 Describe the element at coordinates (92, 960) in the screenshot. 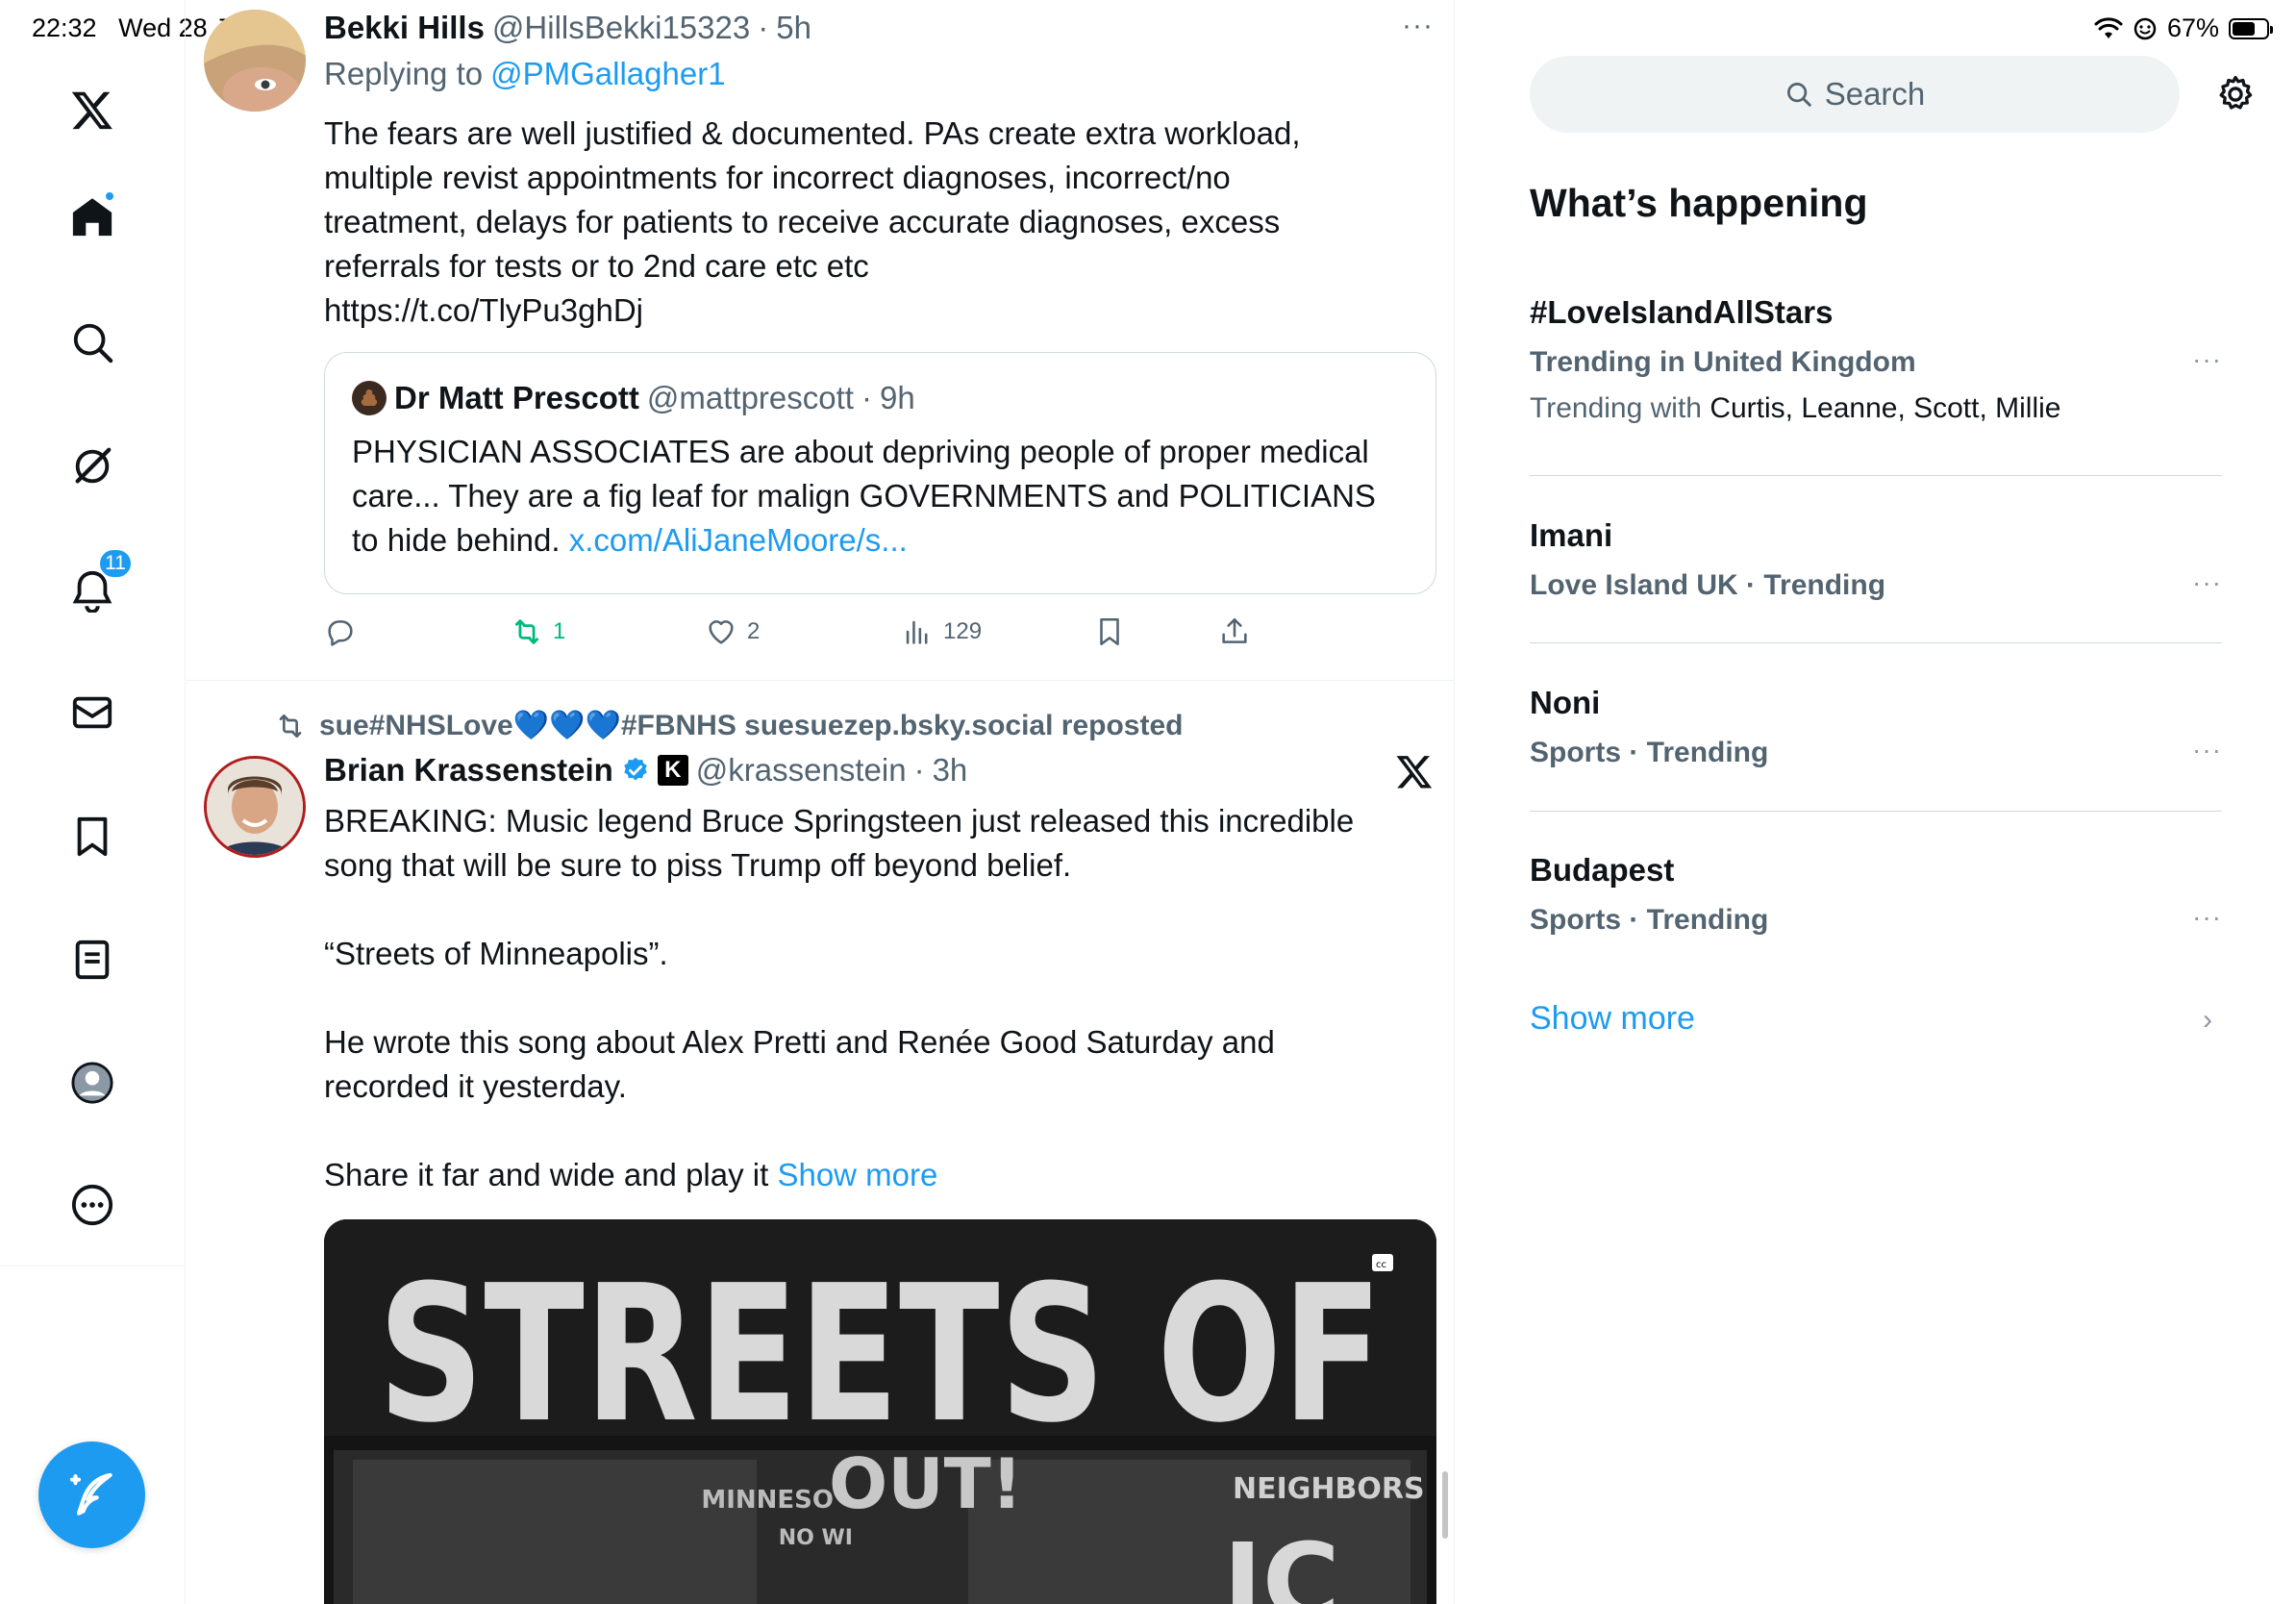

I see `lists-icon` at that location.